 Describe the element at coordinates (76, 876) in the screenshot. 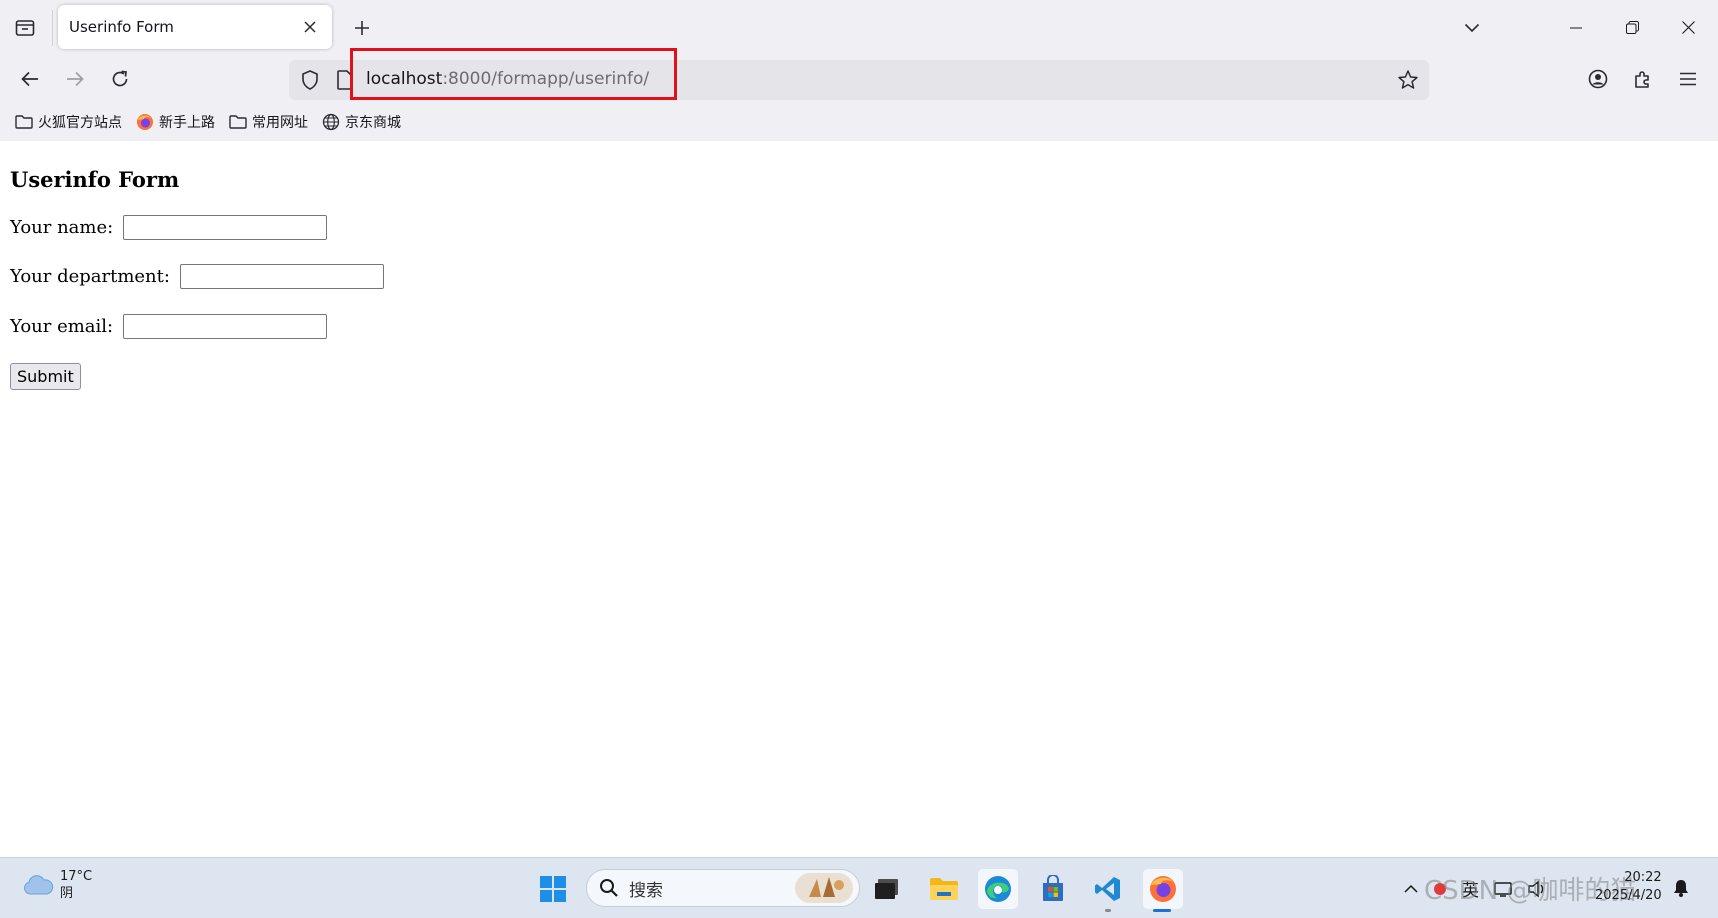

I see `weather-temp: 17°C` at that location.